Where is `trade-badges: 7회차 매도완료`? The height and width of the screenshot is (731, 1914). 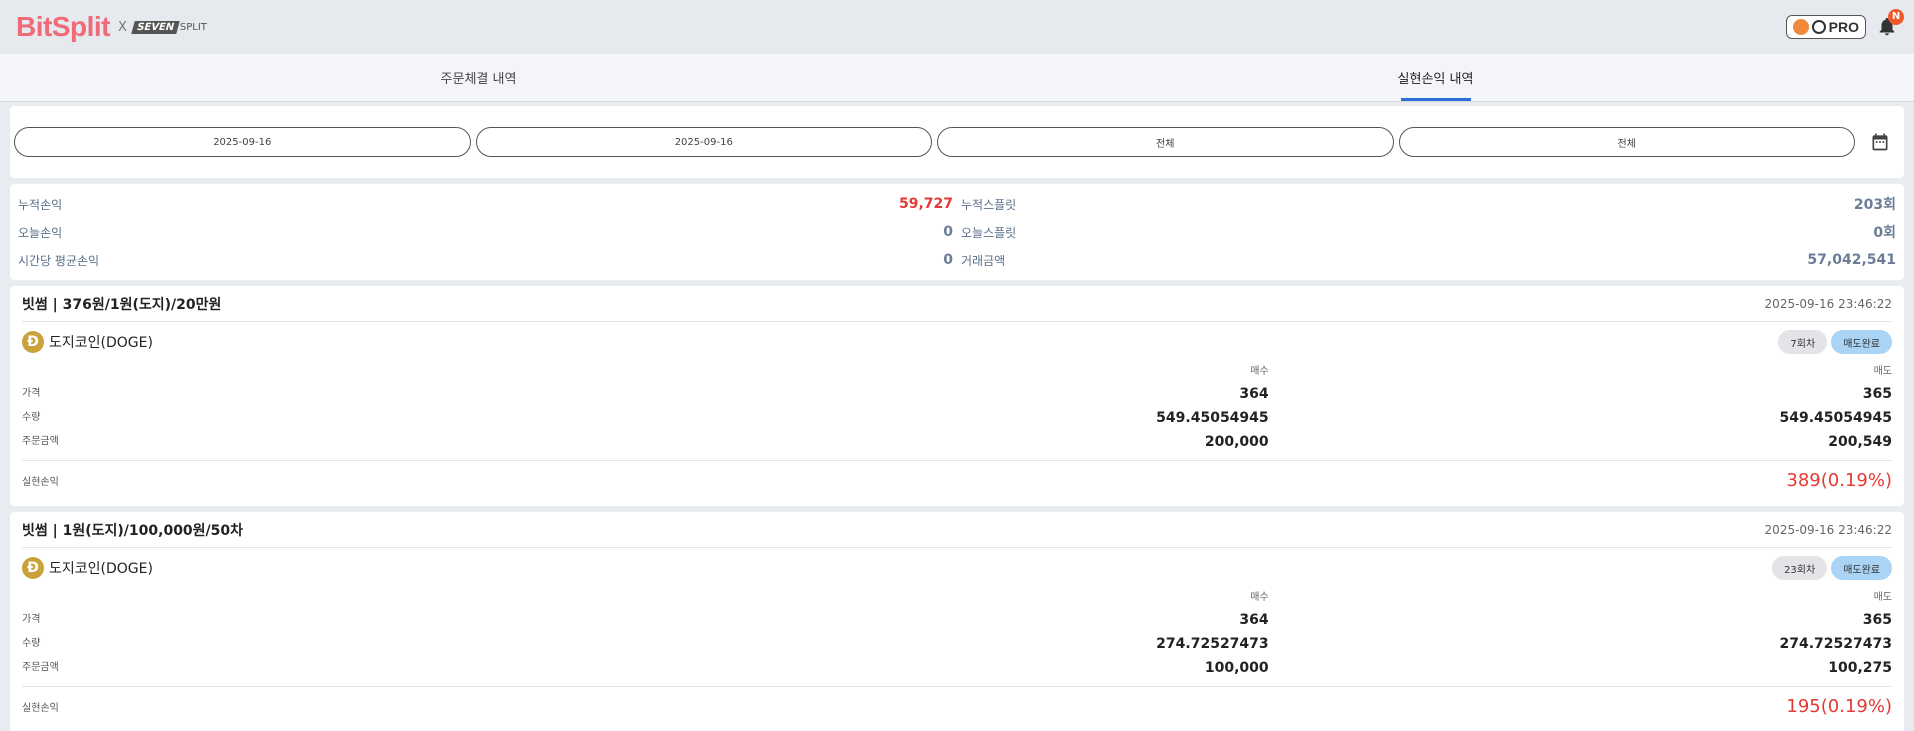 trade-badges: 7회차 매도완료 is located at coordinates (1835, 342).